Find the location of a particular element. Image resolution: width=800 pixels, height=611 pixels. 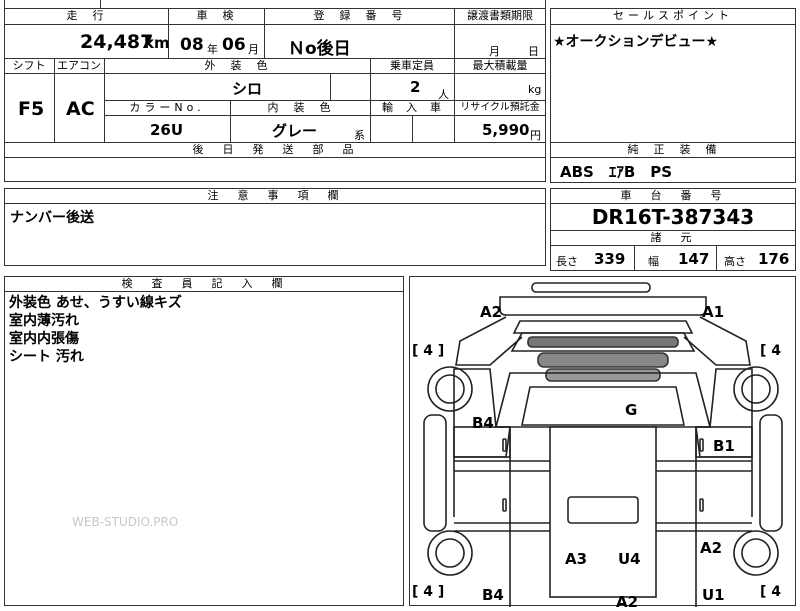

damage-mark-a2-bottom-center: A2 is located at coordinates (627, 602).